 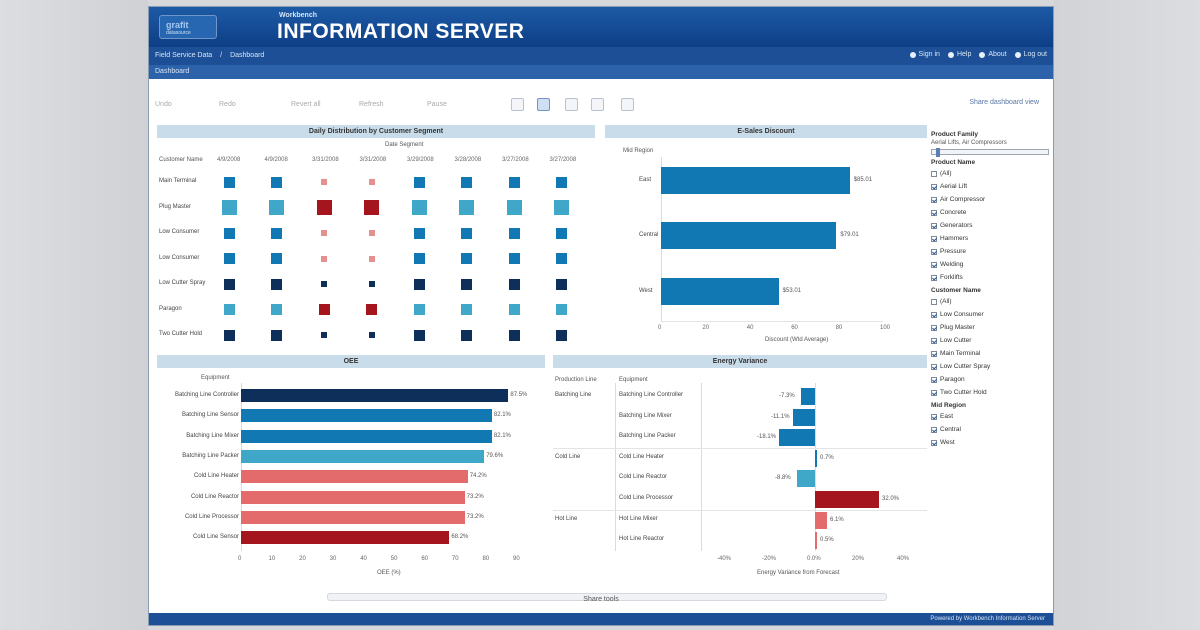 I want to click on revert-button: Revert all, so click(x=306, y=104).